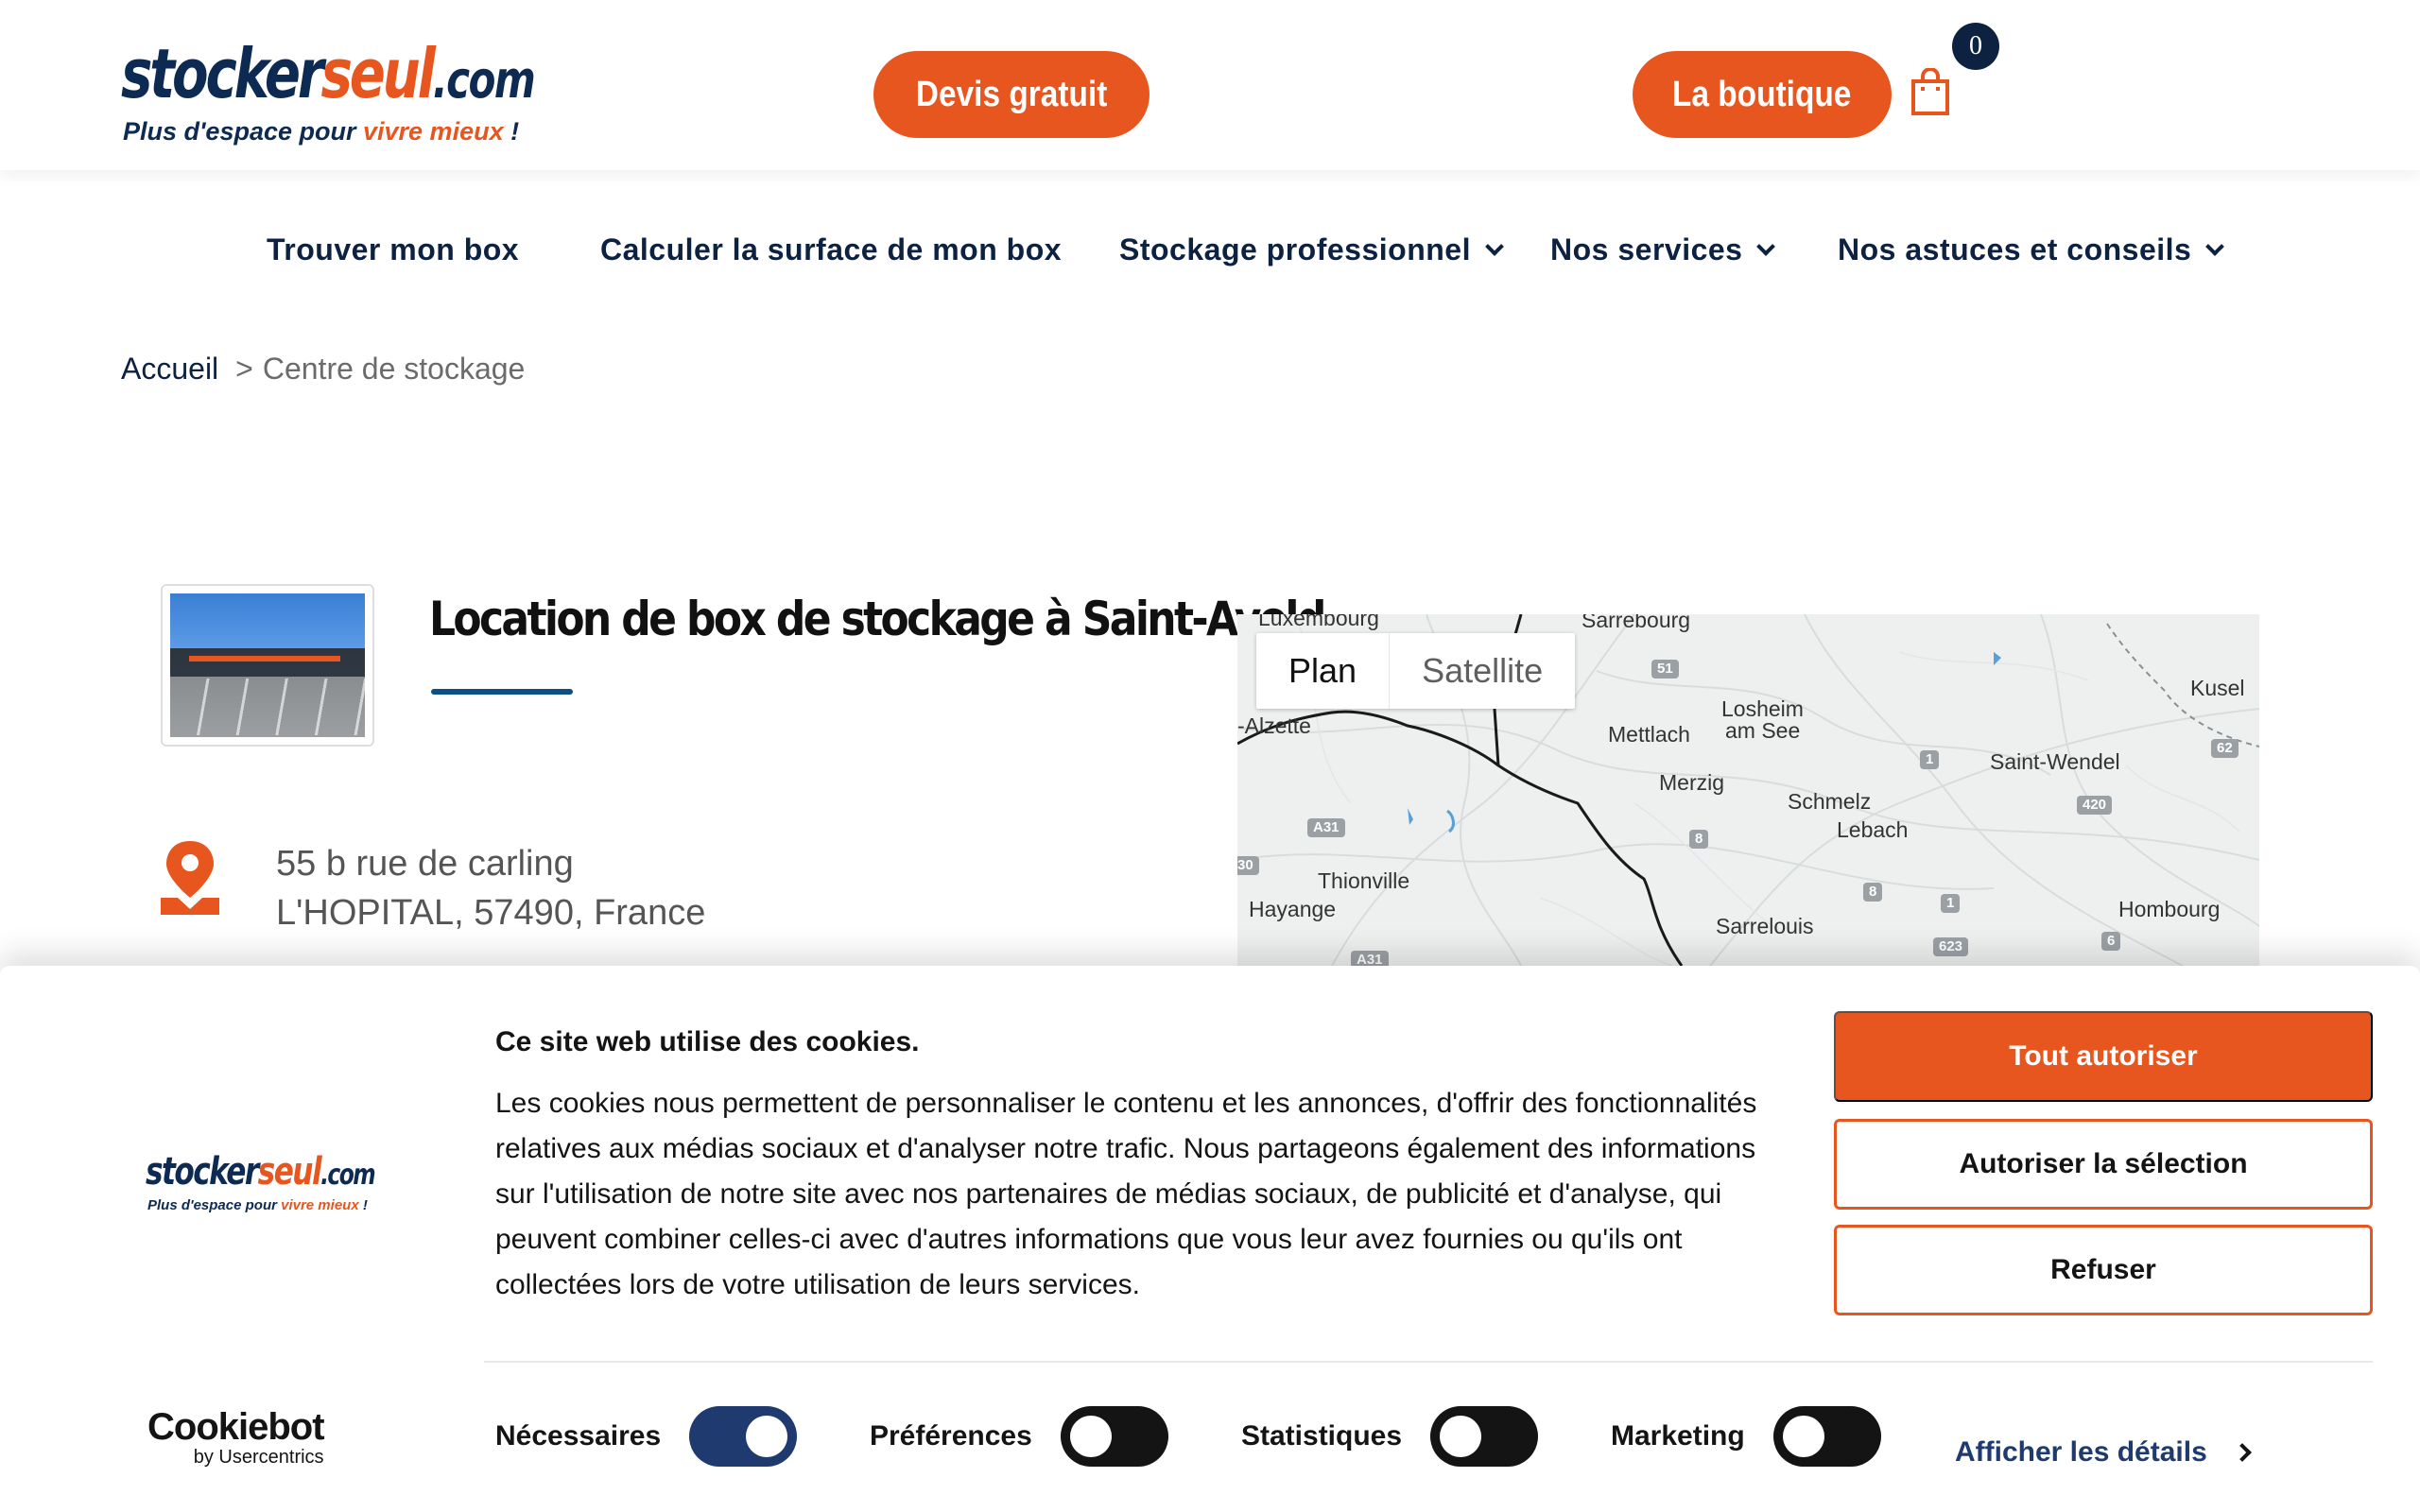 The height and width of the screenshot is (1512, 2420). Describe the element at coordinates (190, 878) in the screenshot. I see `location-pin-icon` at that location.